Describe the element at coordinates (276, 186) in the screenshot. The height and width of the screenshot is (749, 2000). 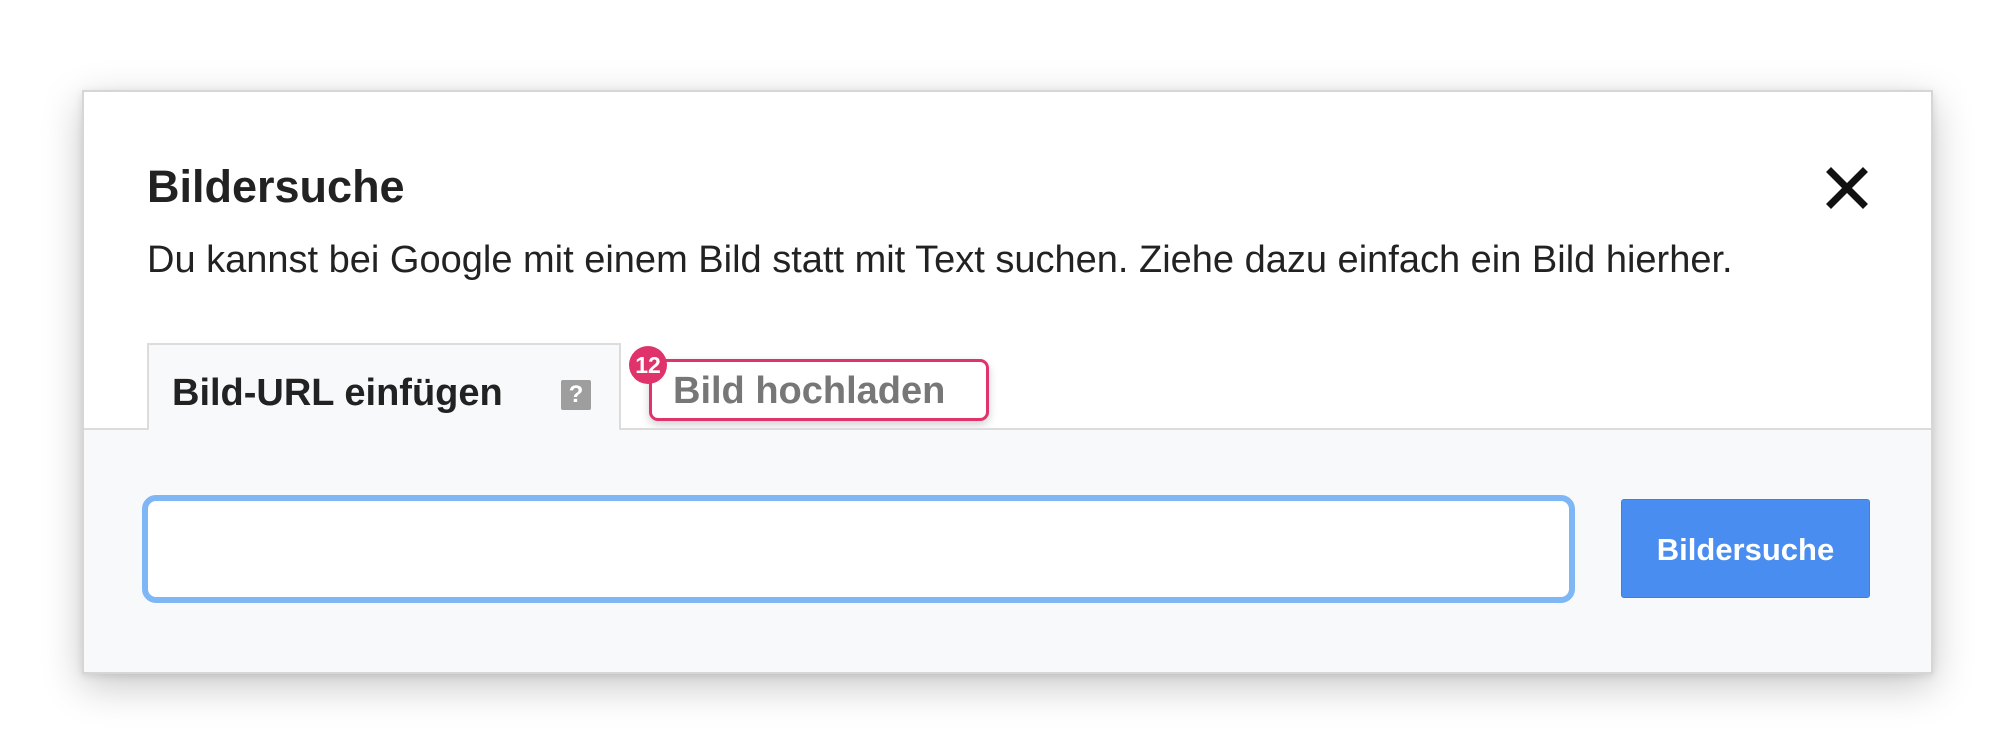
I see `dialog-title: Bildersuche` at that location.